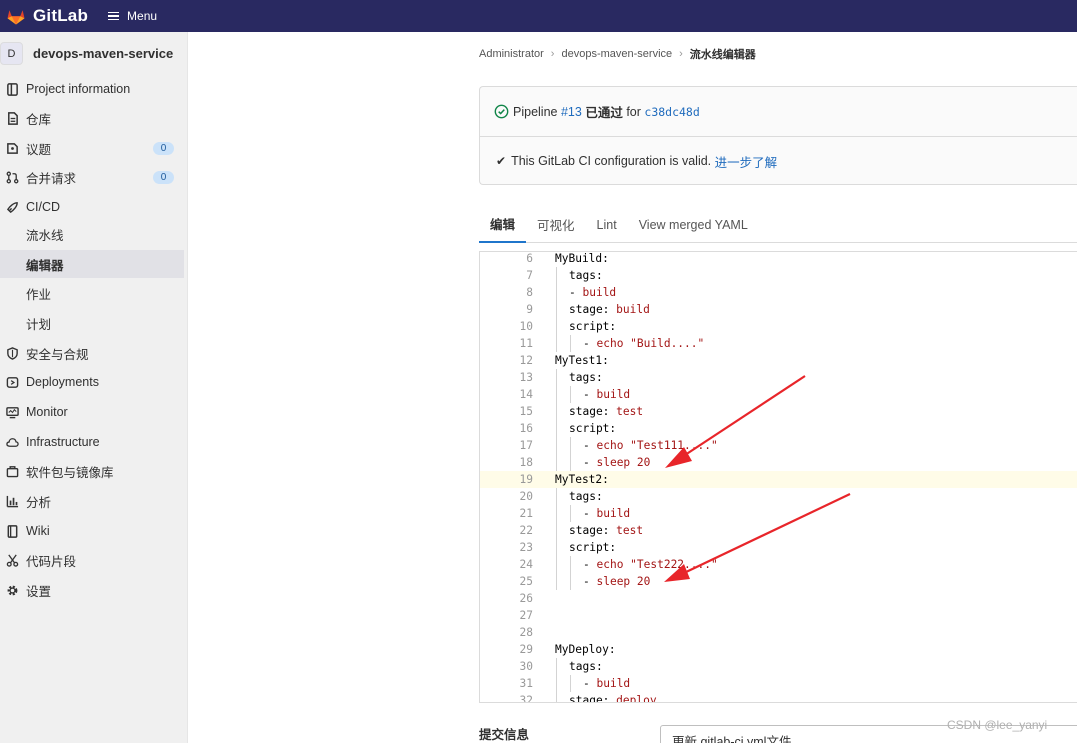 This screenshot has width=1077, height=743. What do you see at coordinates (778, 649) in the screenshot?
I see `code-line: 29 MyDeploy:` at bounding box center [778, 649].